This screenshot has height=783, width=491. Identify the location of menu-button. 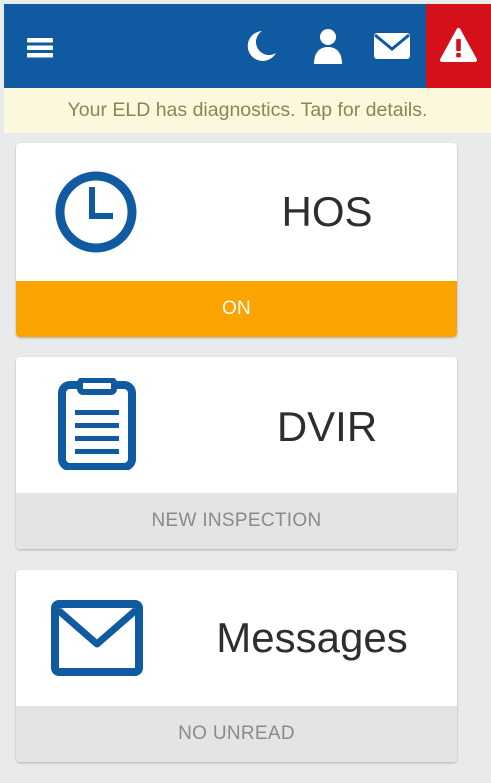
(41, 47).